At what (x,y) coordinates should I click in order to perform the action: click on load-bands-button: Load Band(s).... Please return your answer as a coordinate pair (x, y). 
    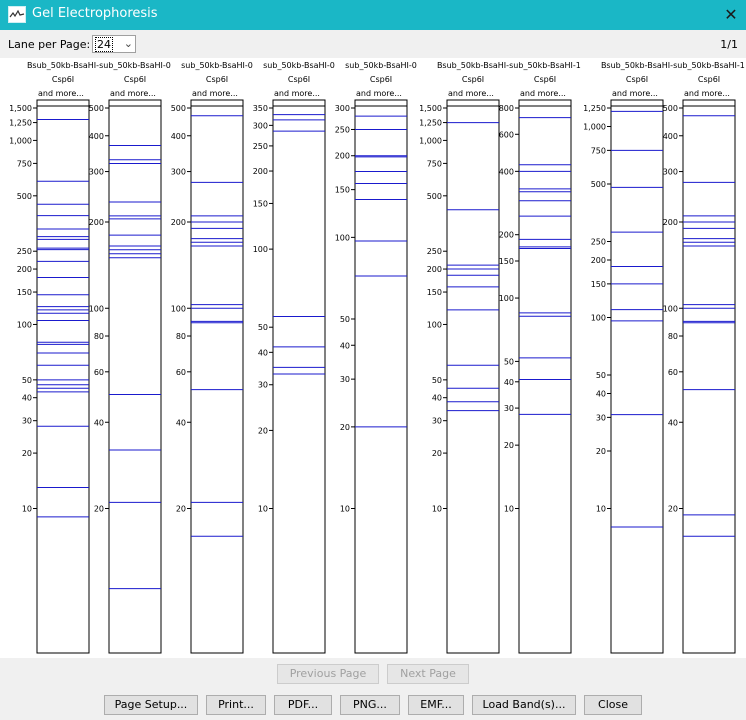
    Looking at the image, I should click on (524, 705).